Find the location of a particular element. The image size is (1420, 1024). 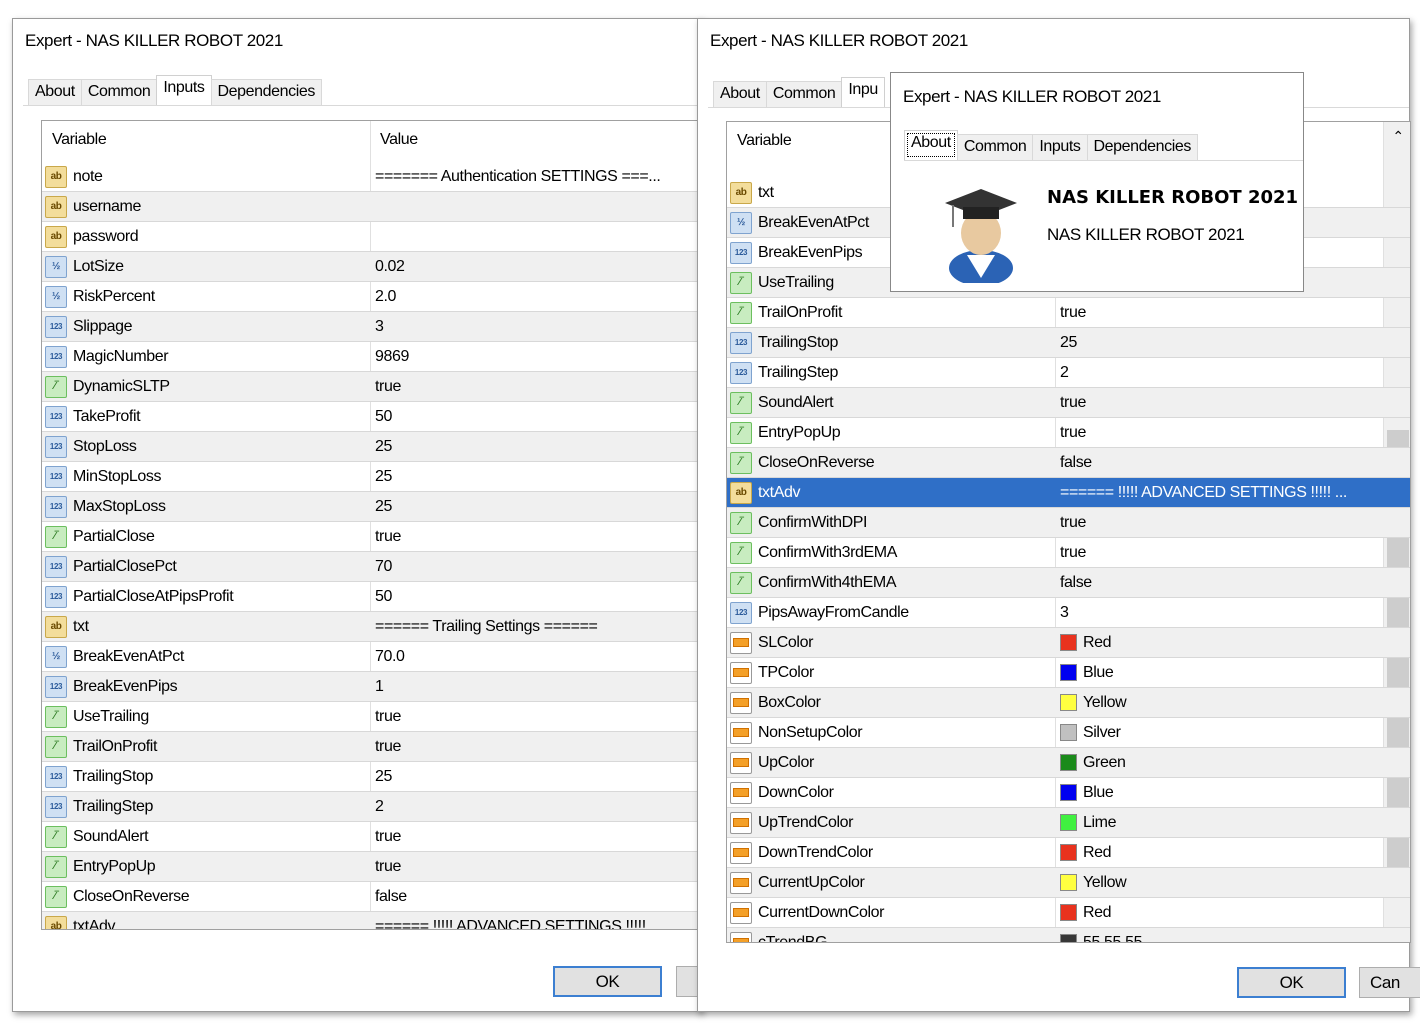

value-cell: 0.02 is located at coordinates (390, 267).